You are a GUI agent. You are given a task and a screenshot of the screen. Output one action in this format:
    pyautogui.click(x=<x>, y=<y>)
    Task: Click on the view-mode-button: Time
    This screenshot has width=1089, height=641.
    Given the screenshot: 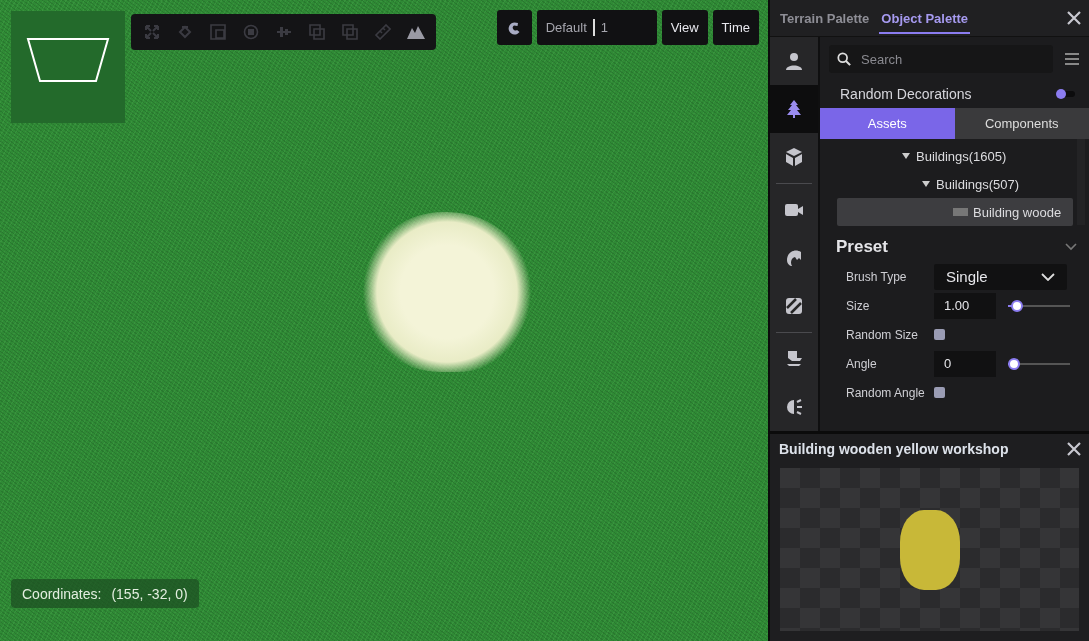 What is the action you would take?
    pyautogui.click(x=735, y=27)
    